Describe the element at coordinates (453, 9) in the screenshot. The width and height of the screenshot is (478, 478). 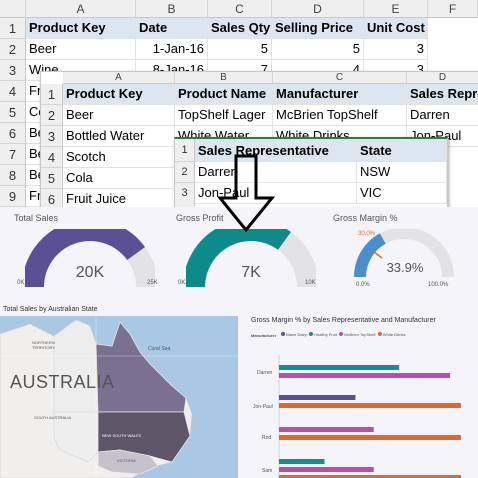
I see `col-header-f: F` at that location.